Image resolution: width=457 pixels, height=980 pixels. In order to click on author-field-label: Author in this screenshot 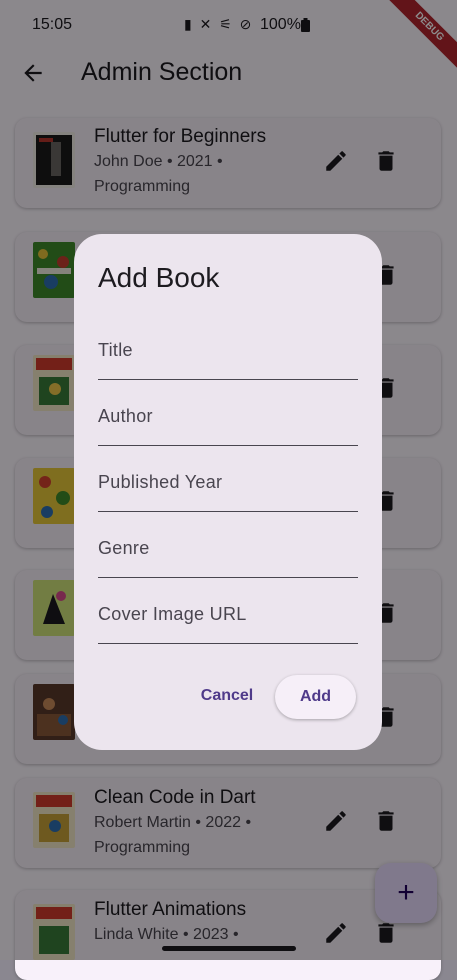, I will do `click(125, 416)`.